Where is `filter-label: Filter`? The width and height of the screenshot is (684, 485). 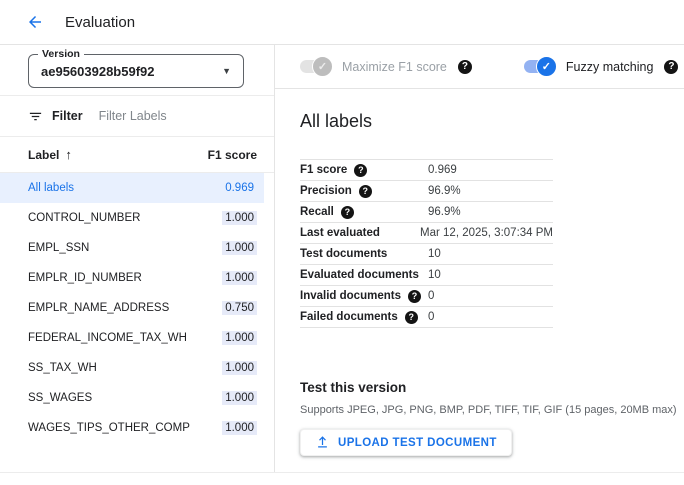
filter-label: Filter is located at coordinates (67, 116).